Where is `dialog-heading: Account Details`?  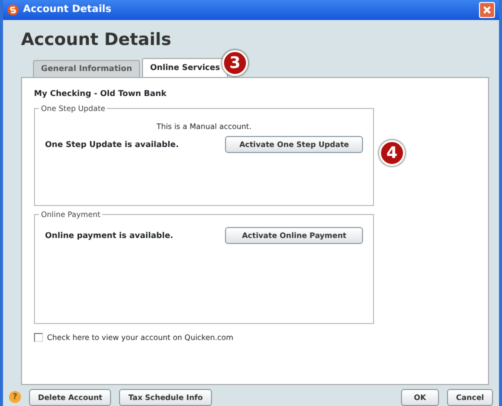 dialog-heading: Account Details is located at coordinates (96, 40).